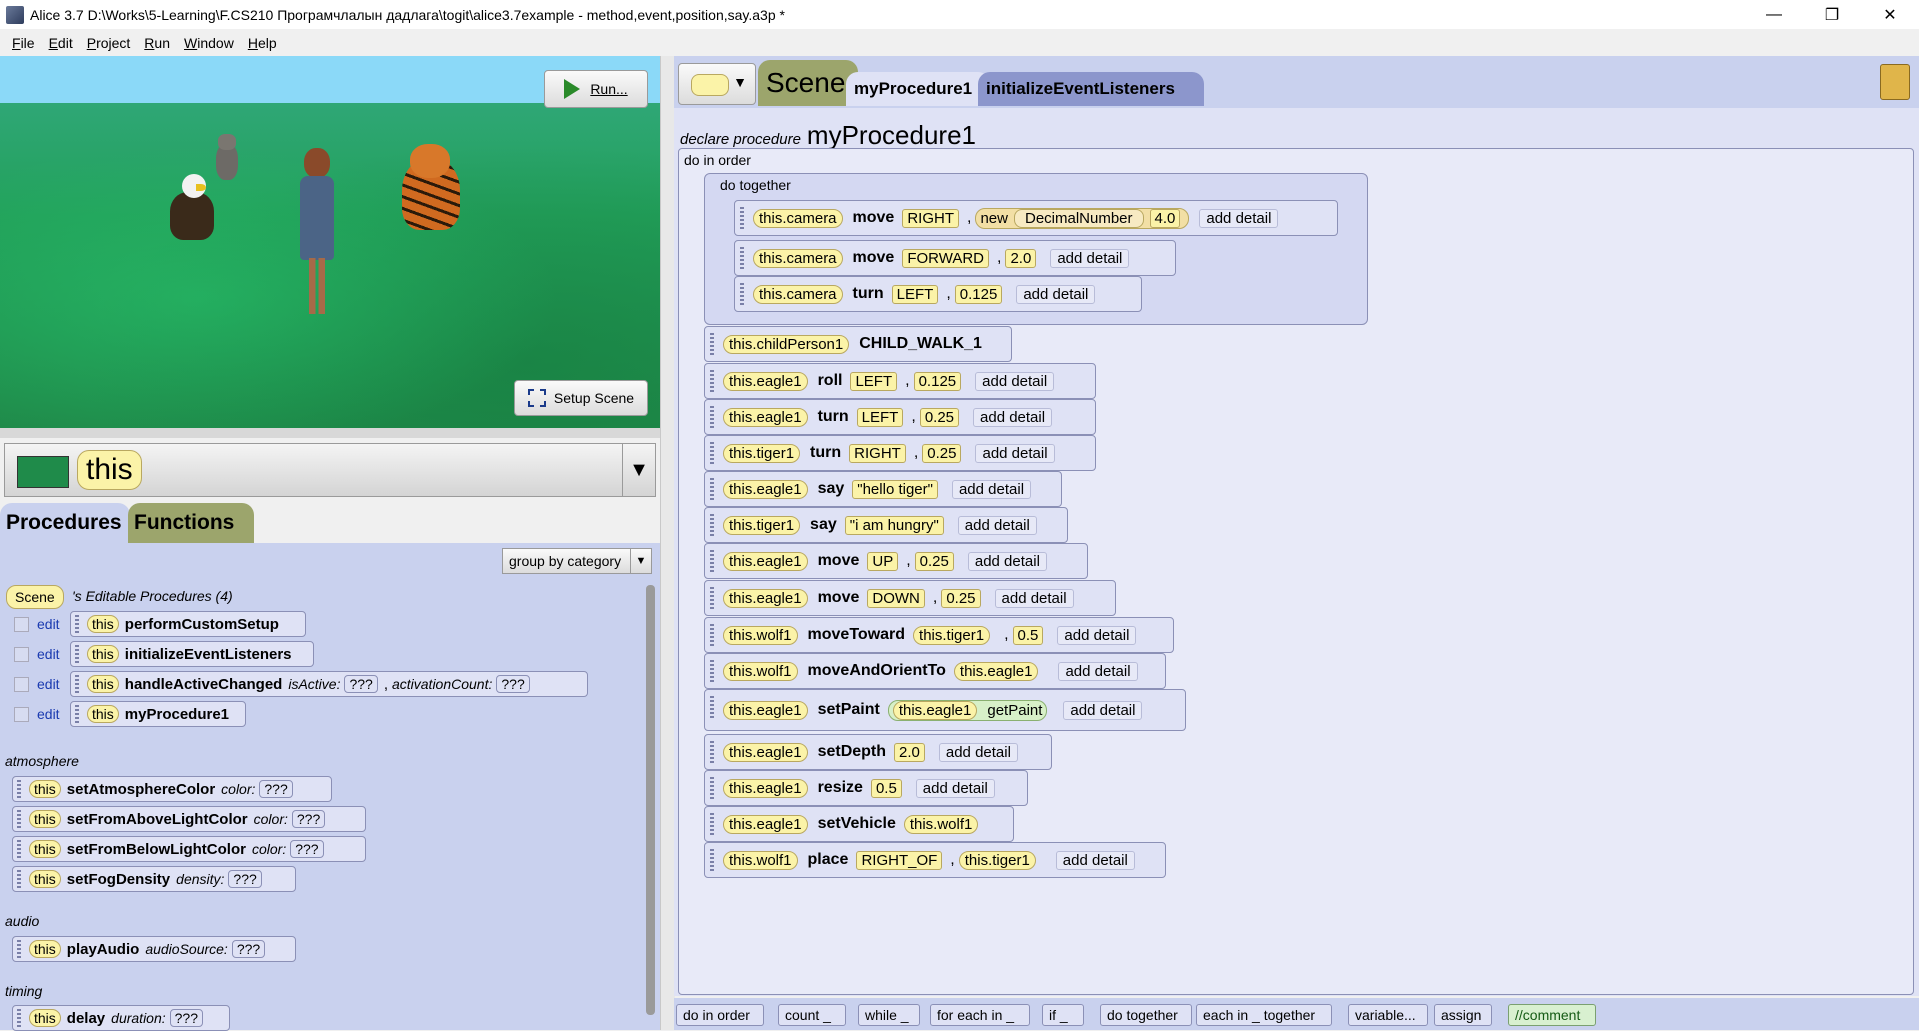 Image resolution: width=1919 pixels, height=1031 pixels. I want to click on eagle-model, so click(195, 210).